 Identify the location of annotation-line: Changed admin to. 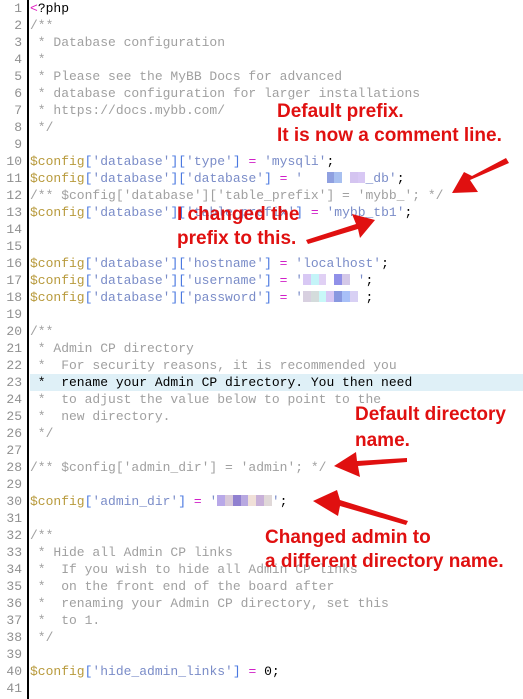
(348, 537).